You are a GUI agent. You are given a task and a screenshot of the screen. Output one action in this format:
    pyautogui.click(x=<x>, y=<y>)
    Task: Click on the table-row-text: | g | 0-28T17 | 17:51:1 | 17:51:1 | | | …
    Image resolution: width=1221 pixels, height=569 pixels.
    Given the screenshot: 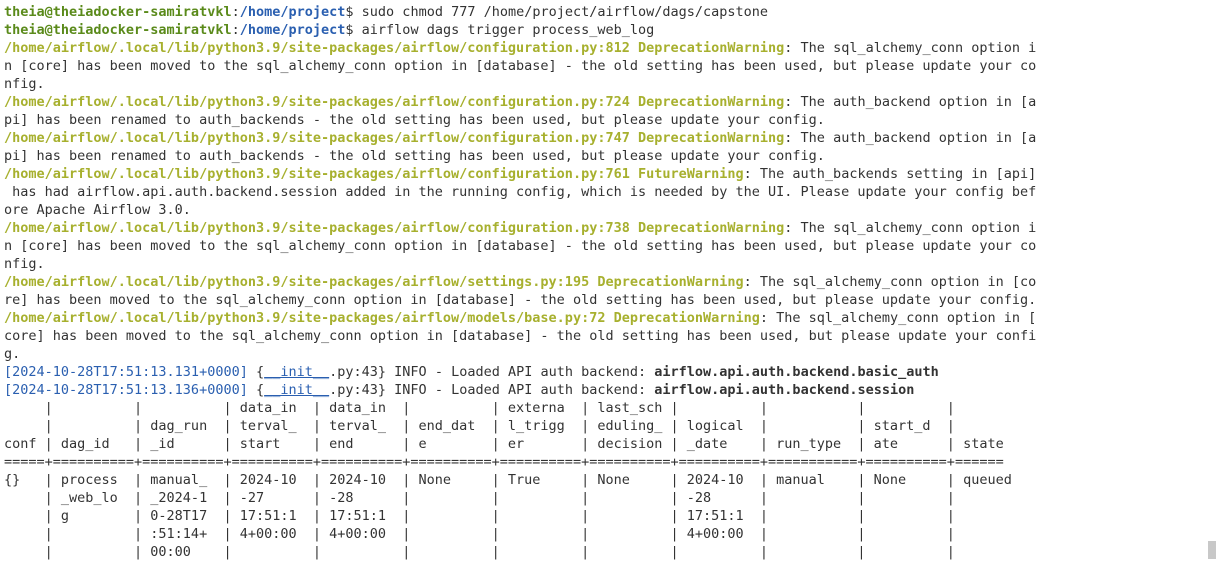 What is the action you would take?
    pyautogui.click(x=479, y=516)
    